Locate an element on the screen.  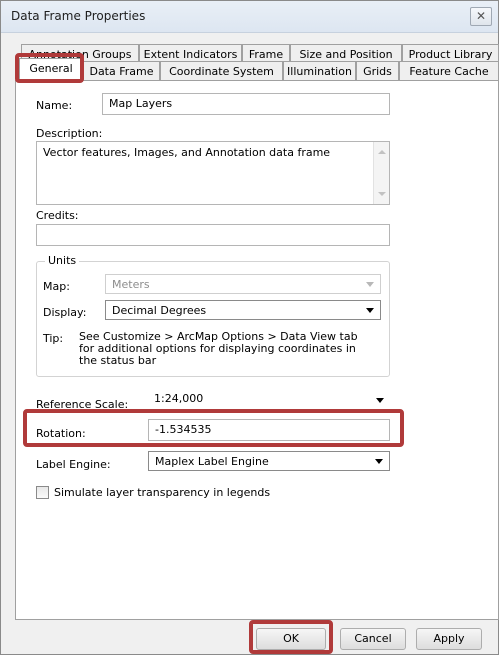
close-icon: ✕ is located at coordinates (481, 16).